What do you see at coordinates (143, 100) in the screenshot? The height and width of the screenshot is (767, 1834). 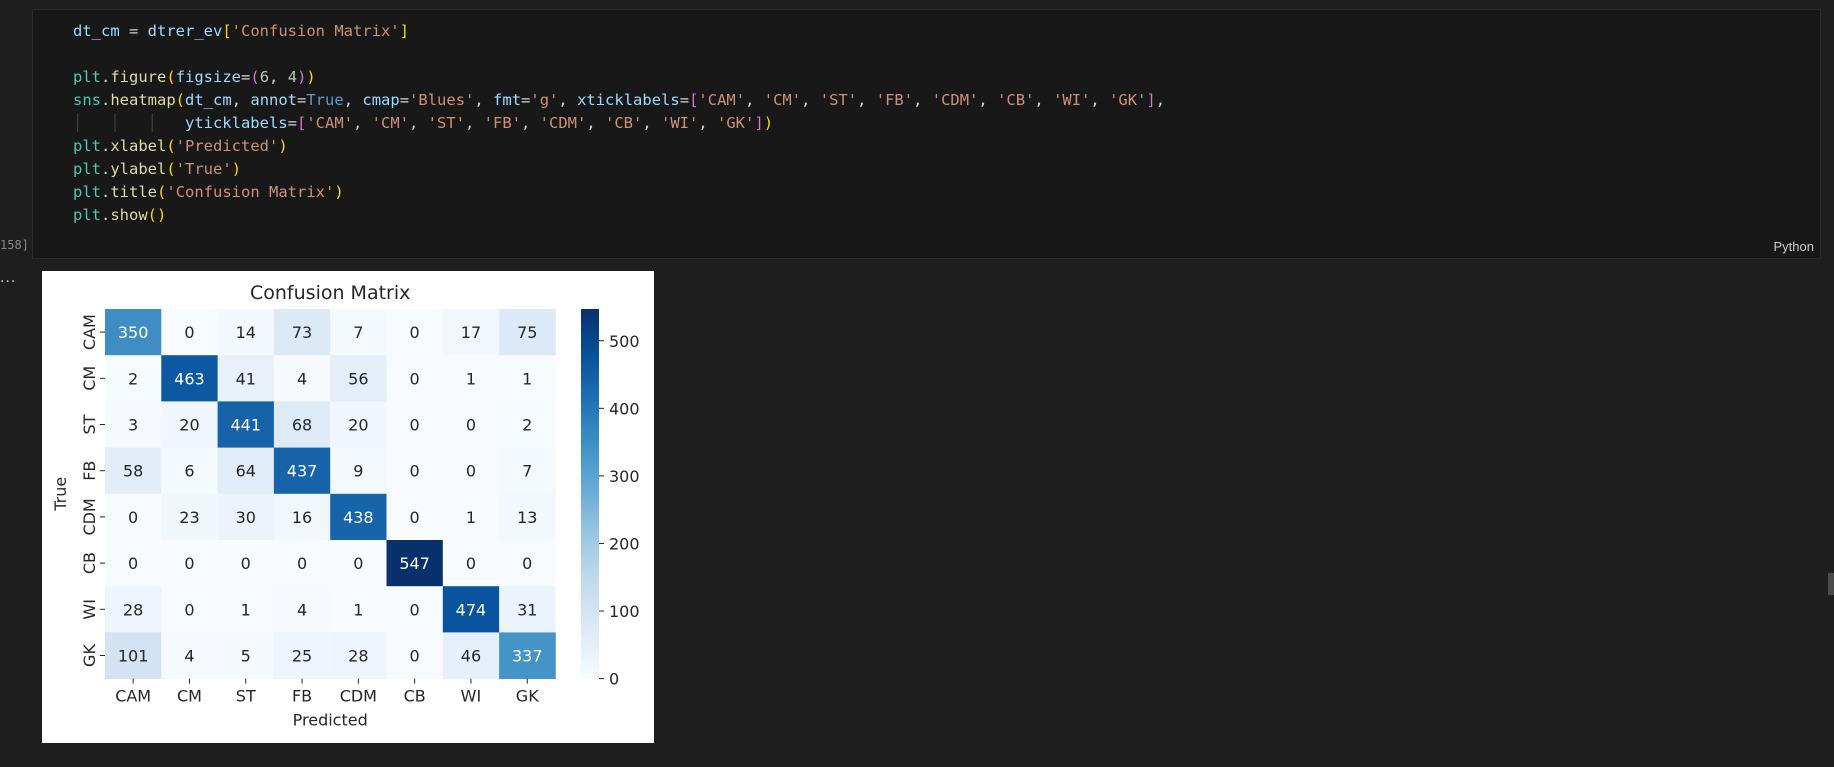 I see `code-token: heatmap` at bounding box center [143, 100].